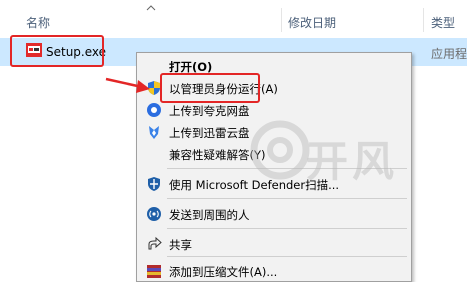  What do you see at coordinates (274, 110) in the screenshot?
I see `menu-item-upload-quark: 上传到夸克网盘` at bounding box center [274, 110].